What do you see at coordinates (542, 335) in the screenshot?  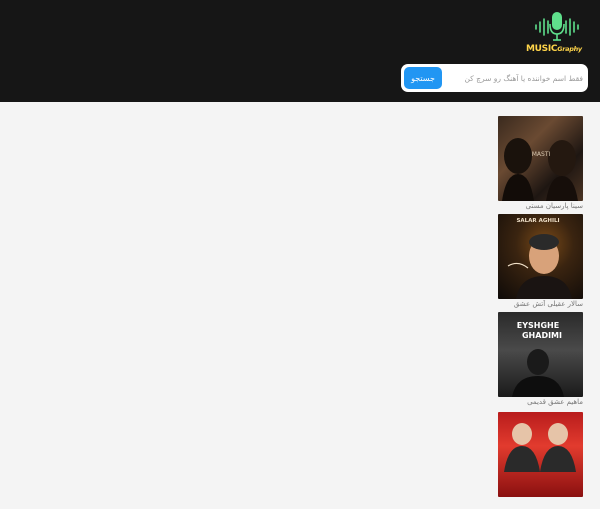 I see `cover-title-2: GHADIMI` at bounding box center [542, 335].